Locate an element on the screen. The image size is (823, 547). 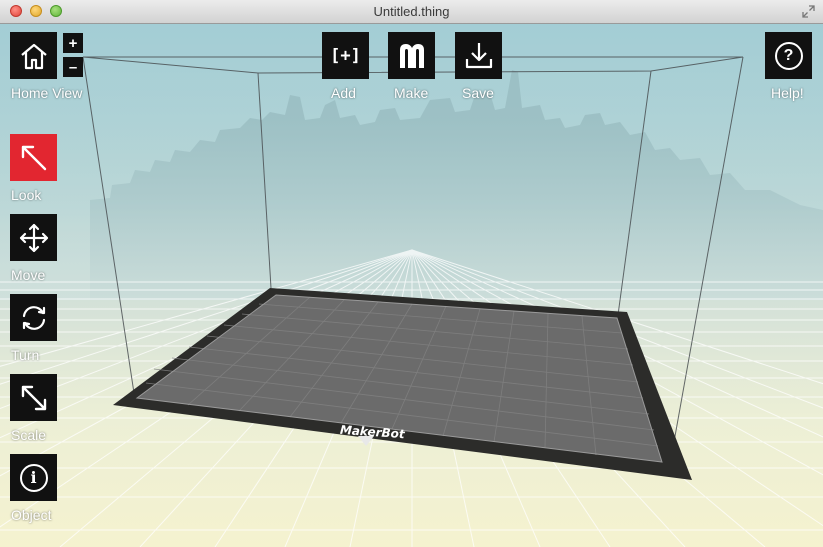
turn-arrows-icon is located at coordinates (33, 317).